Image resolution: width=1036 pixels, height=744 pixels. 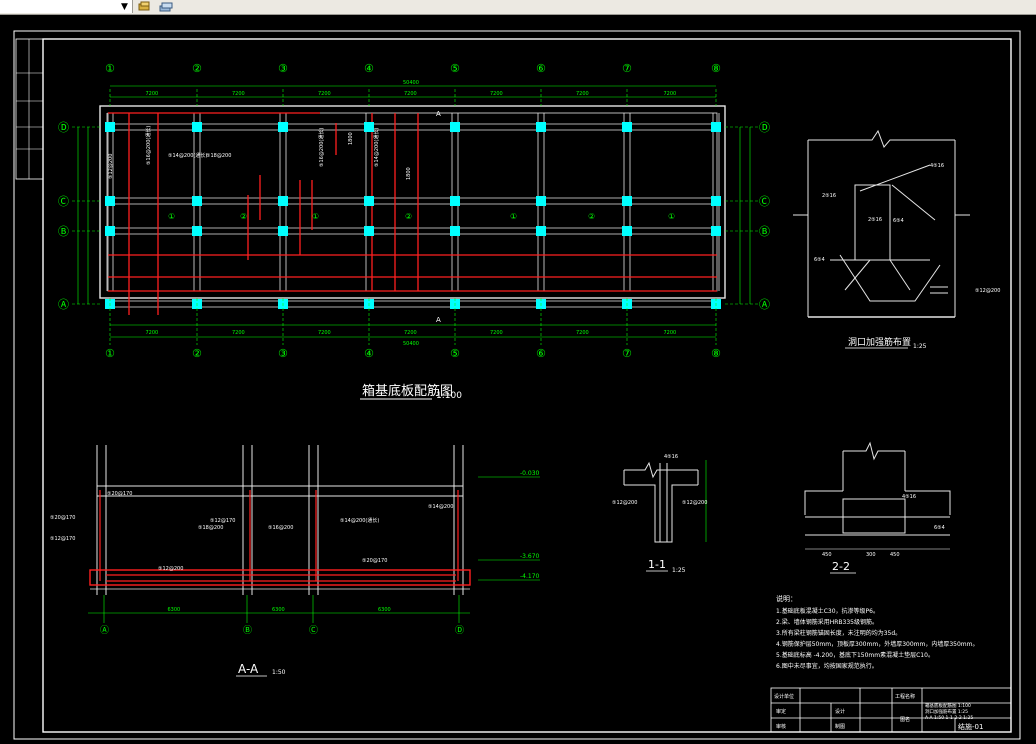 What do you see at coordinates (781, 726) in the screenshot?
I see `titleblock-label: 审核` at bounding box center [781, 726].